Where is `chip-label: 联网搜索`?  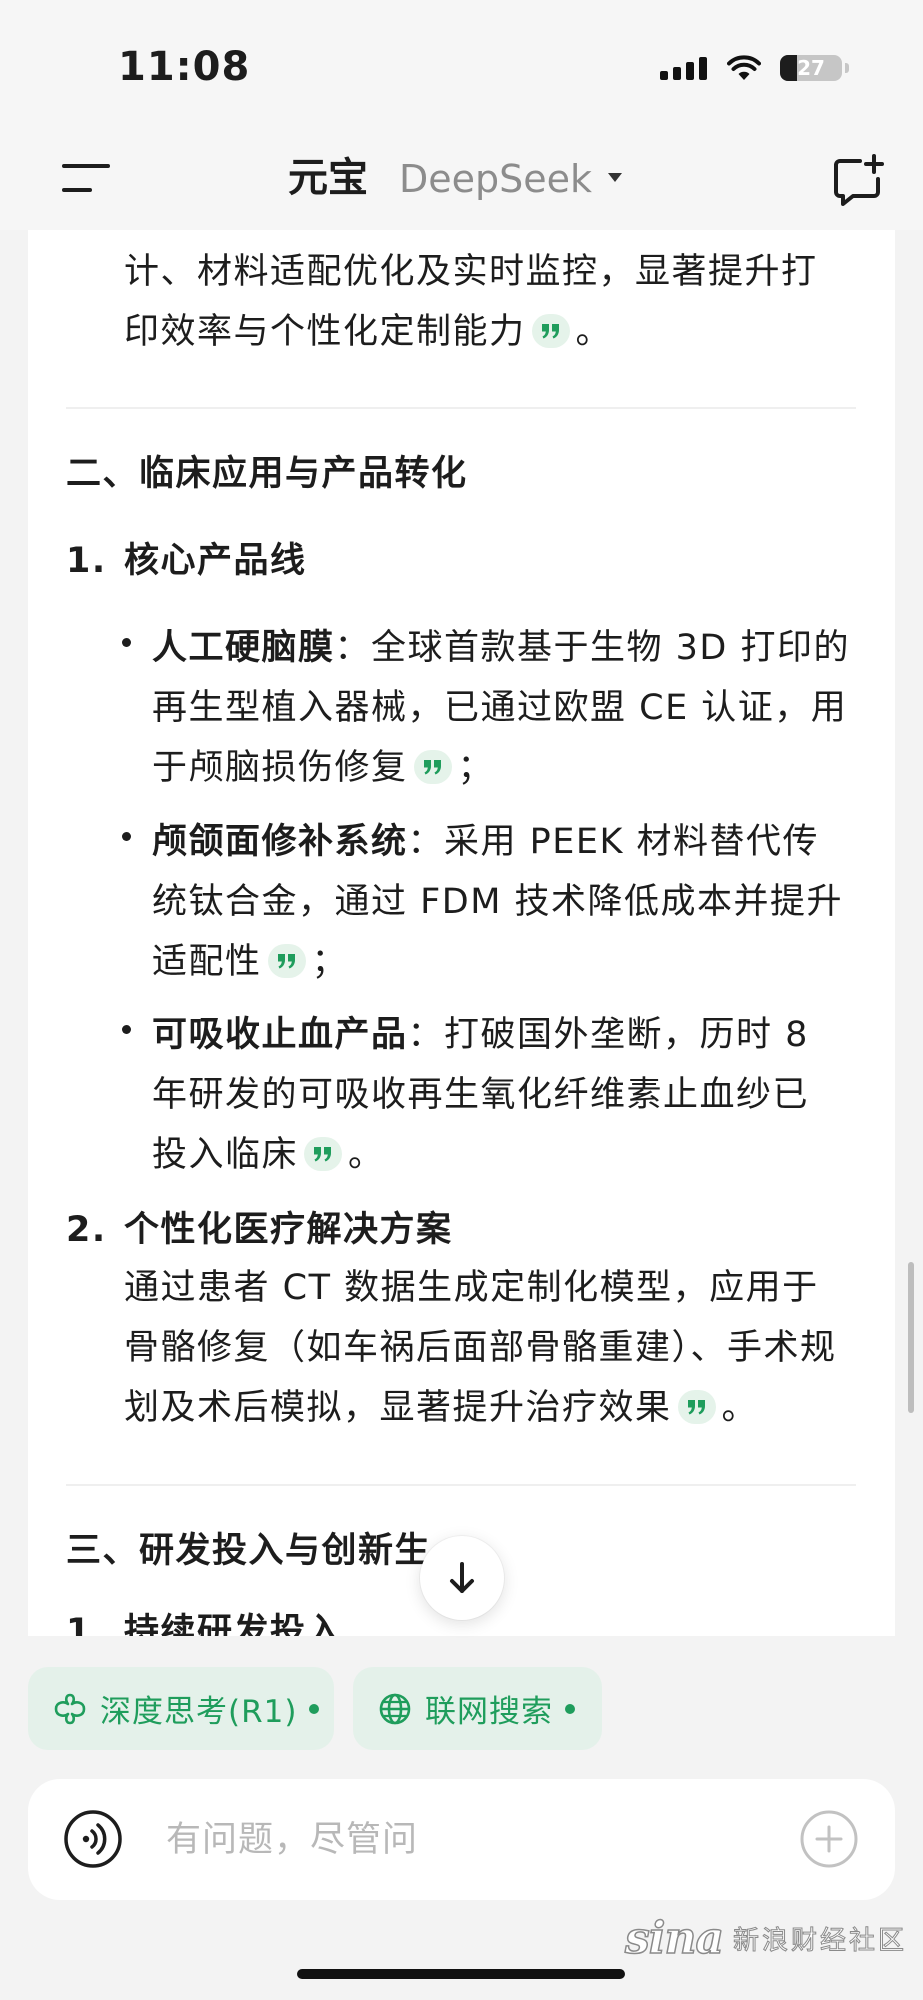 chip-label: 联网搜索 is located at coordinates (489, 1712).